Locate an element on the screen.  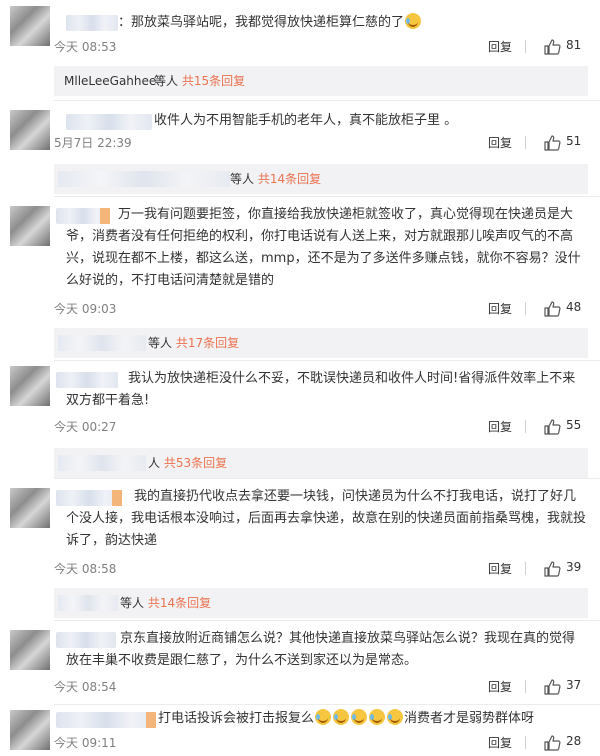
like-count: 39 is located at coordinates (574, 567).